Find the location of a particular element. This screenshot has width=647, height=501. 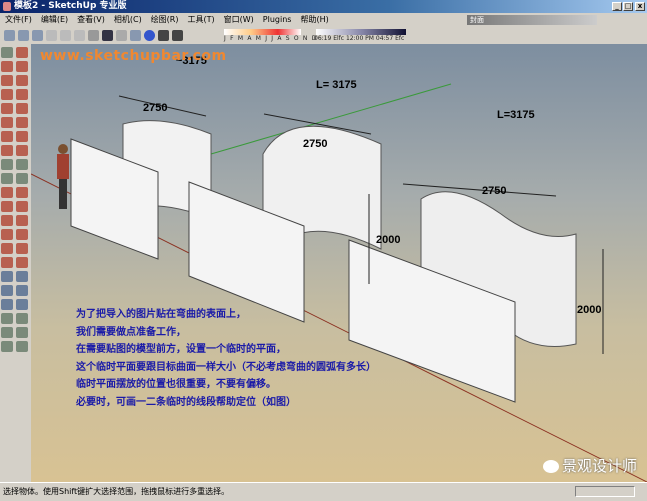

scale-icon is located at coordinates (7, 150).